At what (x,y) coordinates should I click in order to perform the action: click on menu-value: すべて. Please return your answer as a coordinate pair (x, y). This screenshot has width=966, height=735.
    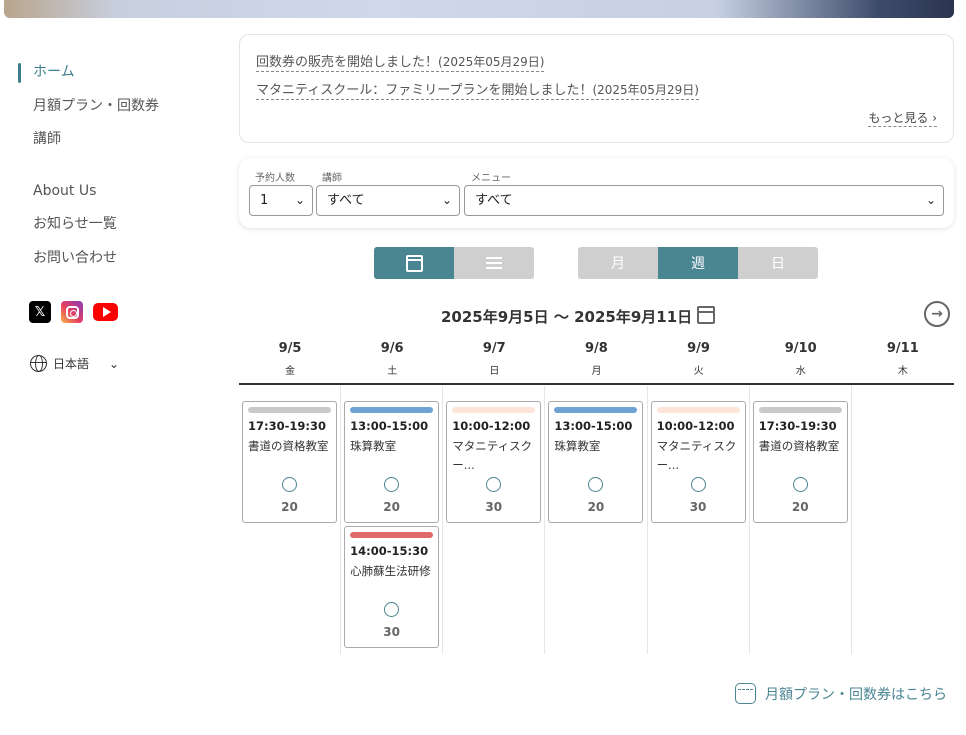
    Looking at the image, I should click on (494, 200).